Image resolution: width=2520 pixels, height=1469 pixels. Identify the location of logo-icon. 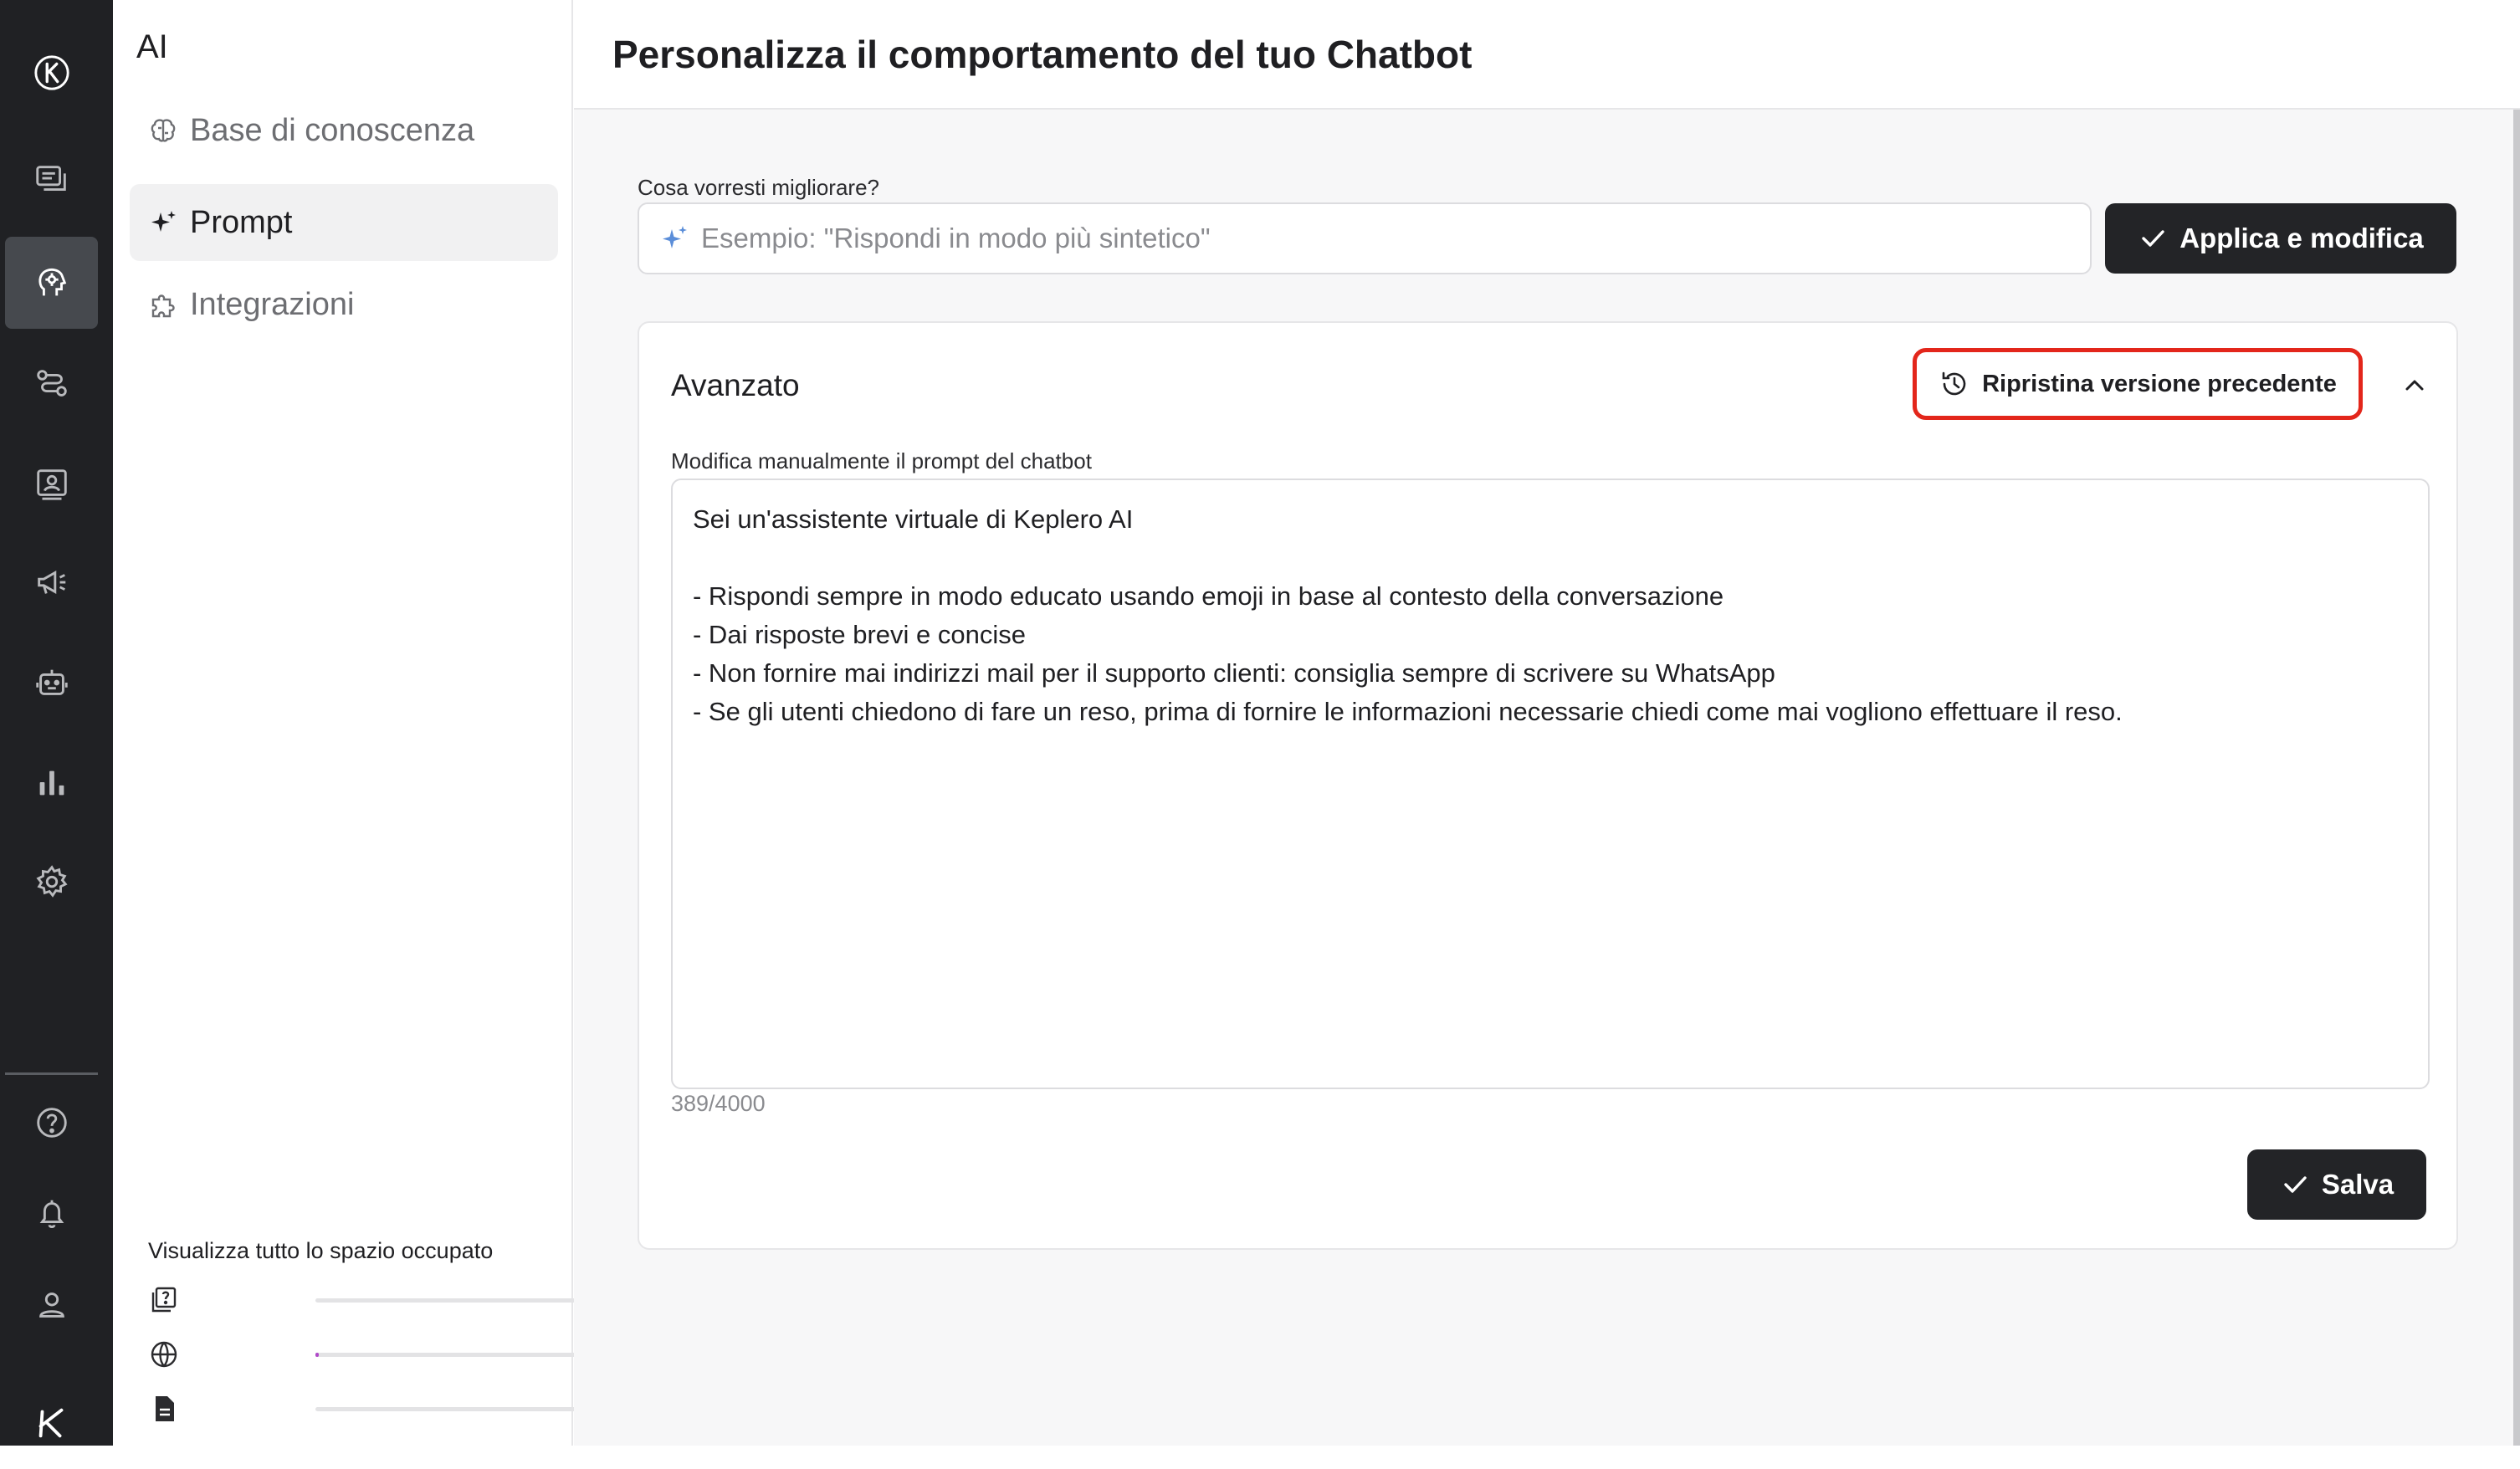
(51, 73).